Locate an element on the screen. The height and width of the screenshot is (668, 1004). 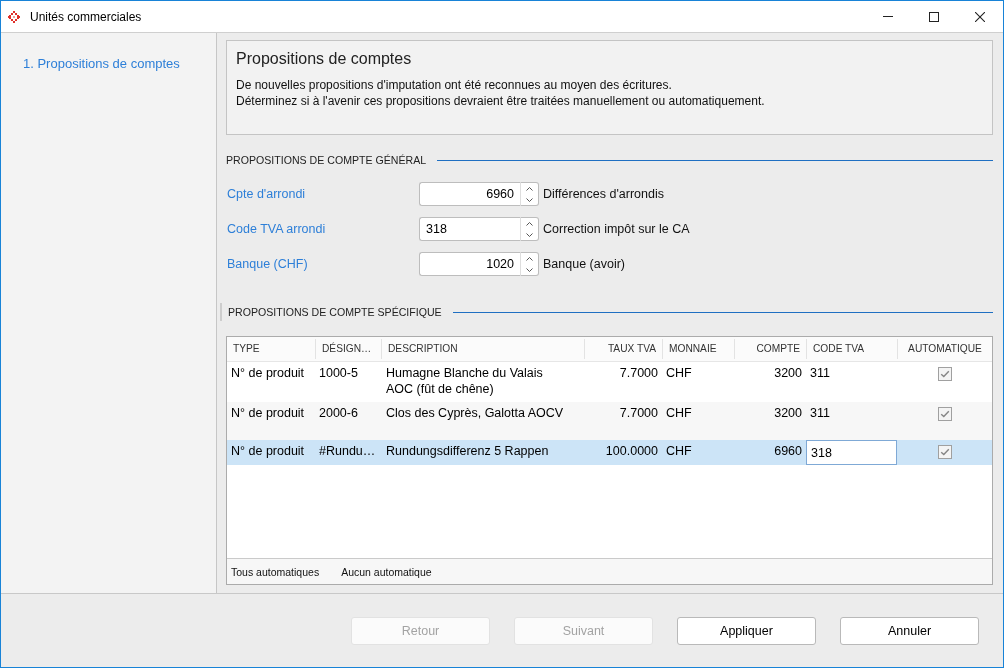
maximize-icon is located at coordinates (934, 16).